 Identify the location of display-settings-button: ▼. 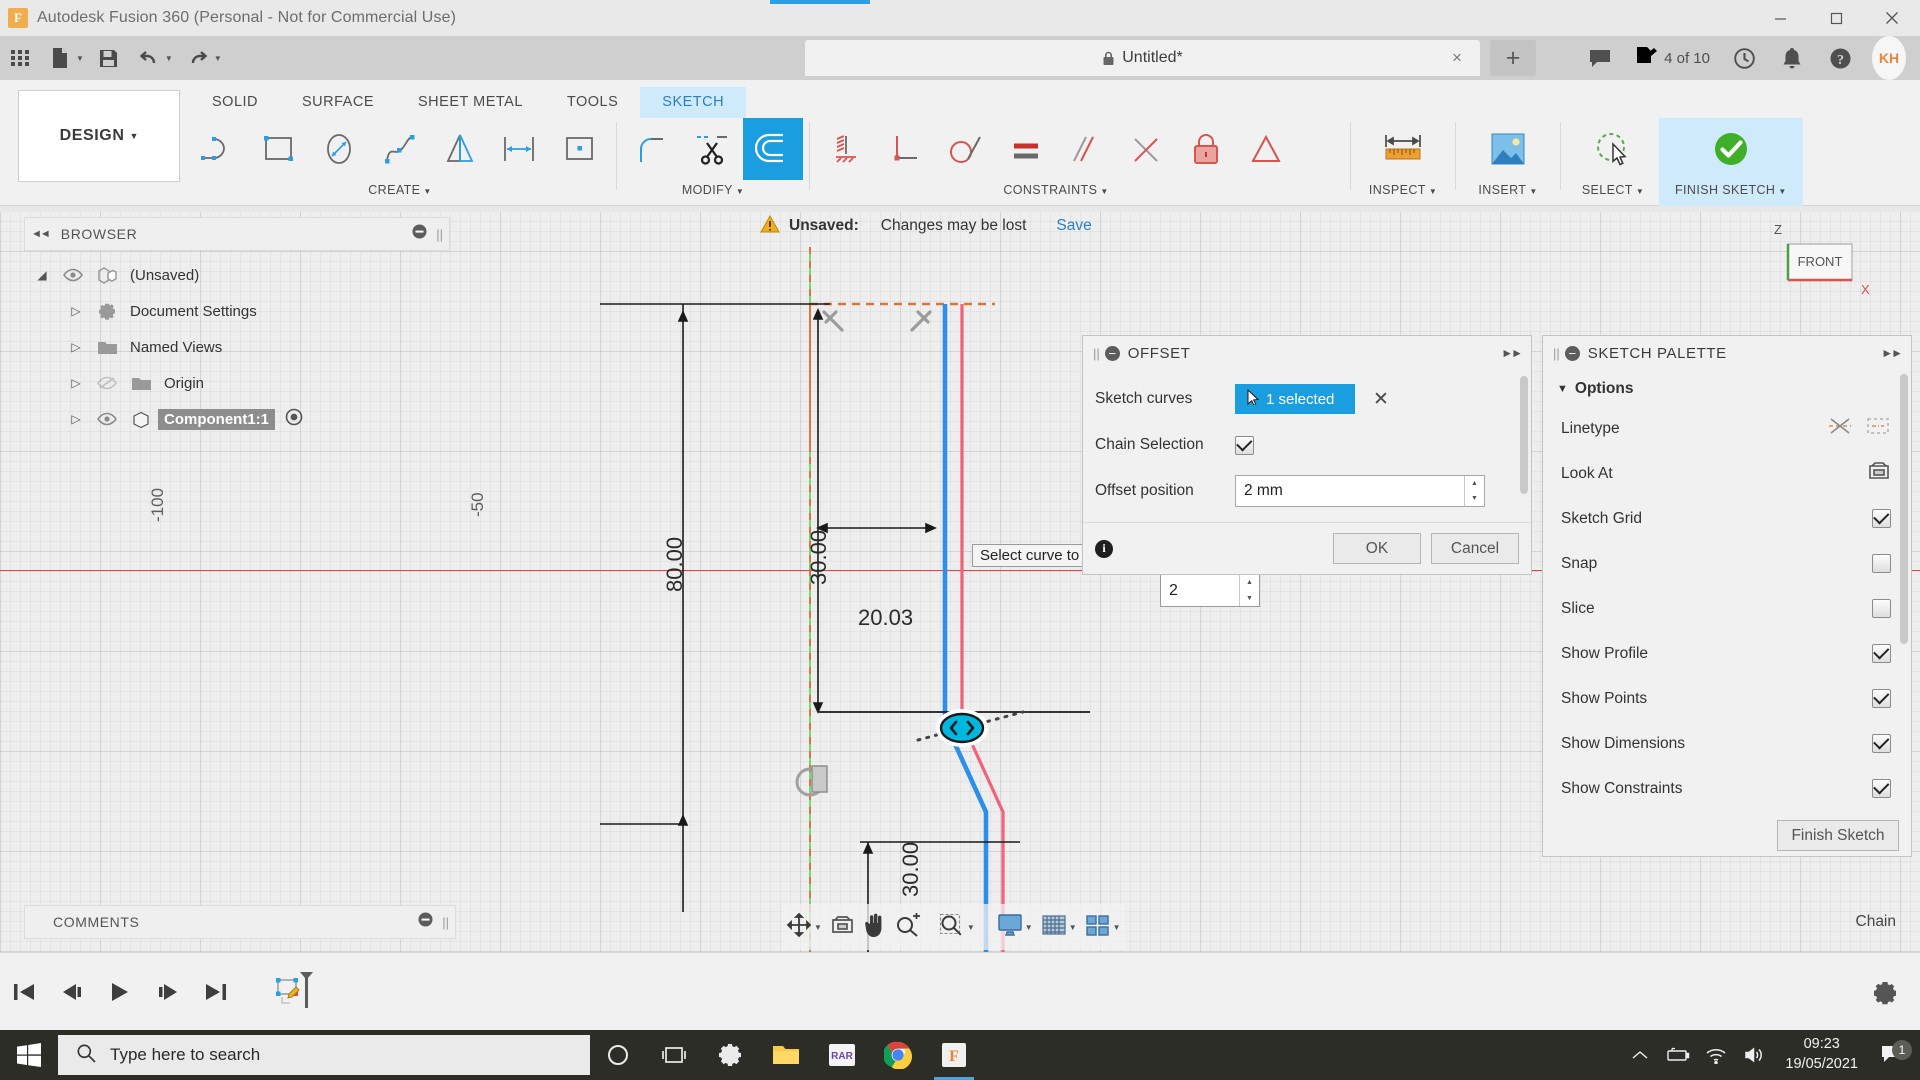
(1015, 927).